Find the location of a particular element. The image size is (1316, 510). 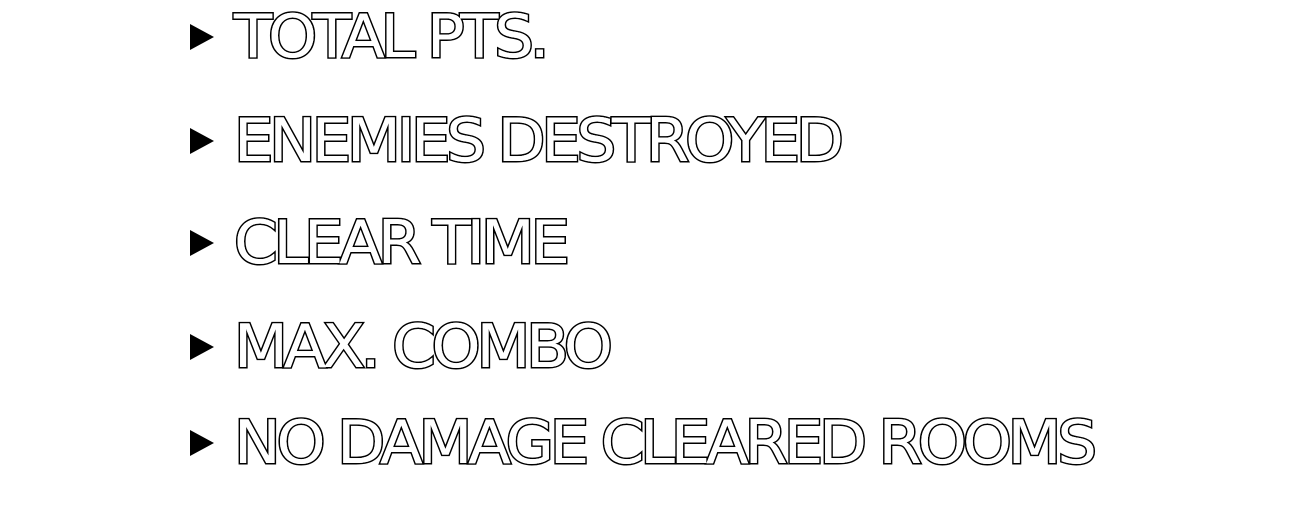

stat-label-no-damage-cleared-rooms: NO DAMAGE CLEARED ROOMS is located at coordinates (665, 443).